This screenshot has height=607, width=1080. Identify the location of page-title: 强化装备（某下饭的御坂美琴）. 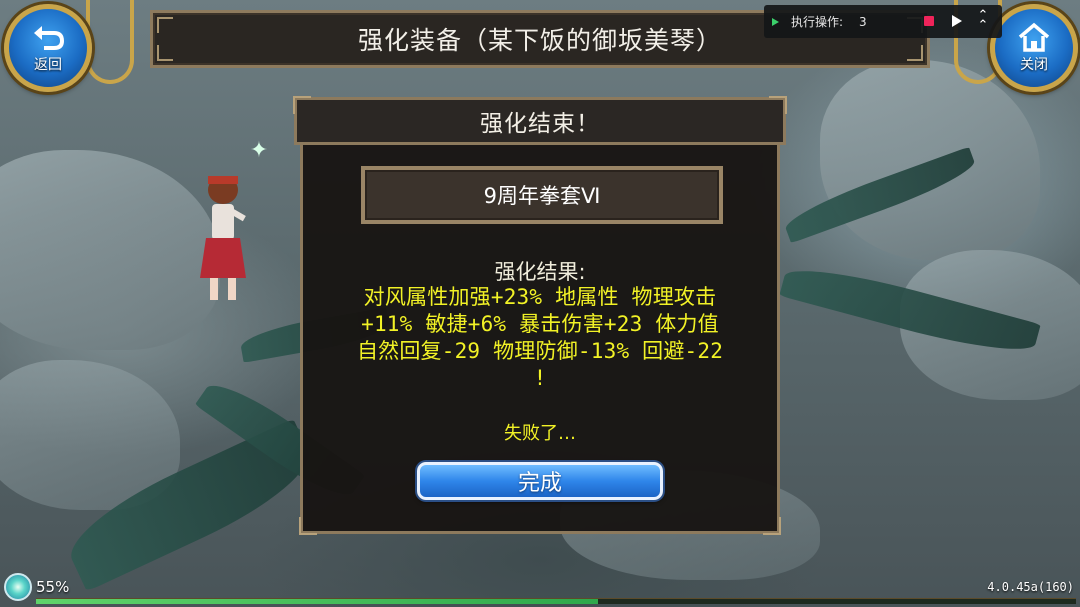
(539, 40).